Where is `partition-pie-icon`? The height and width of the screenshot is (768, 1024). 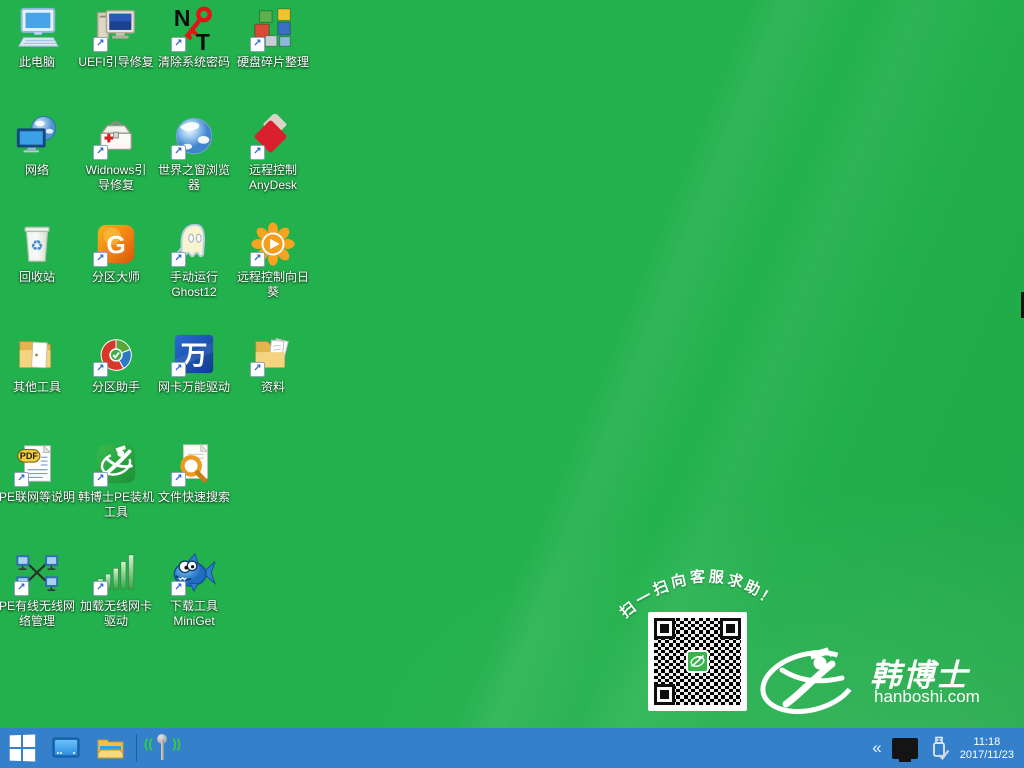 partition-pie-icon is located at coordinates (116, 354).